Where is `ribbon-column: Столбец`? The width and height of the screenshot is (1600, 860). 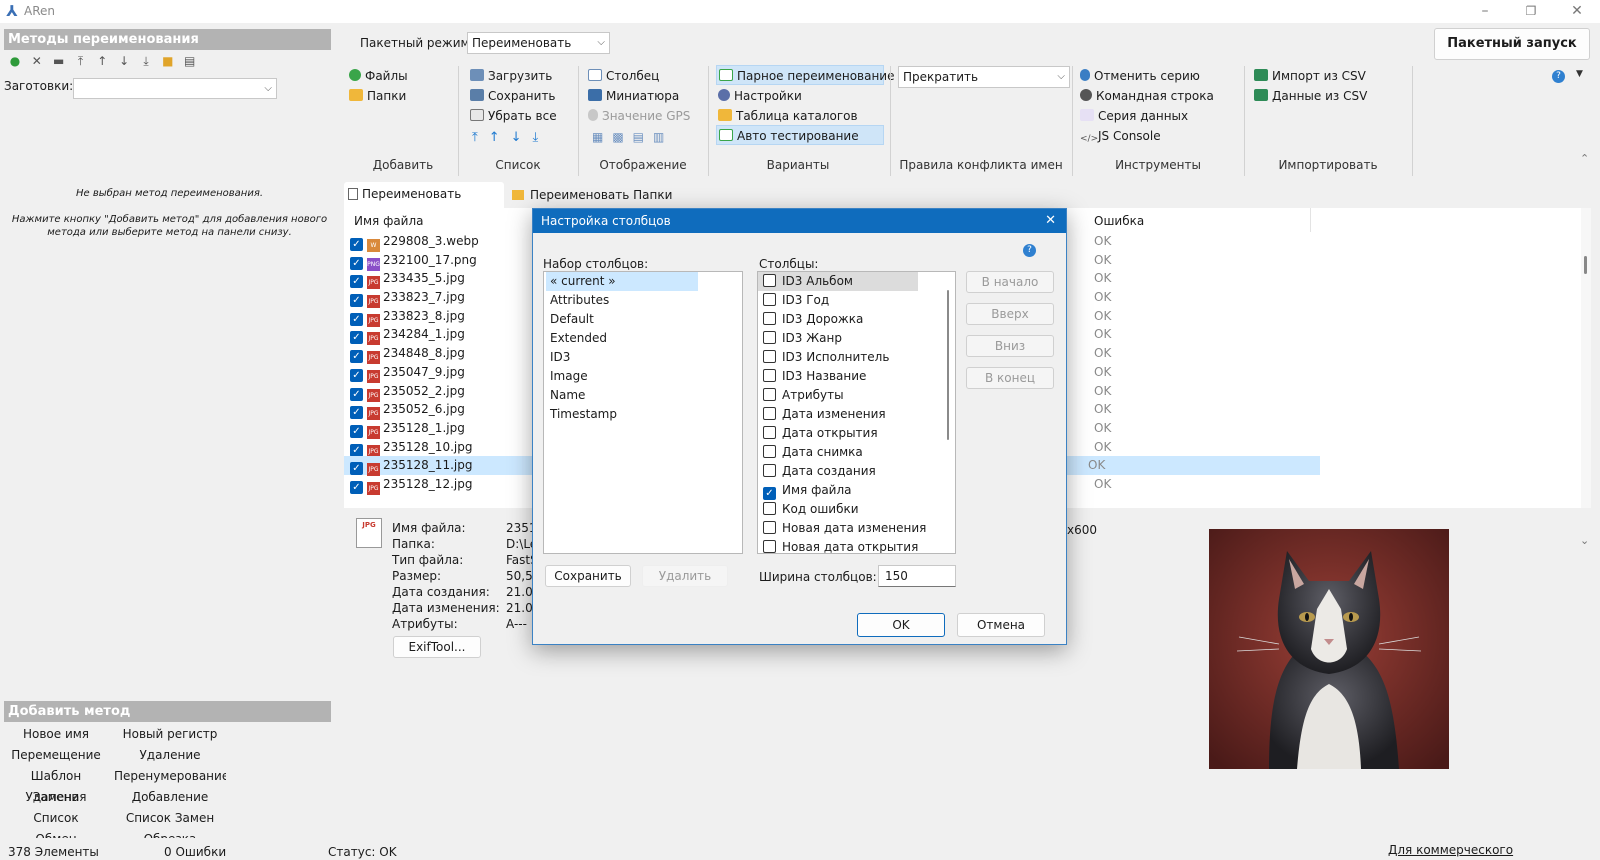 ribbon-column: Столбец is located at coordinates (623, 76).